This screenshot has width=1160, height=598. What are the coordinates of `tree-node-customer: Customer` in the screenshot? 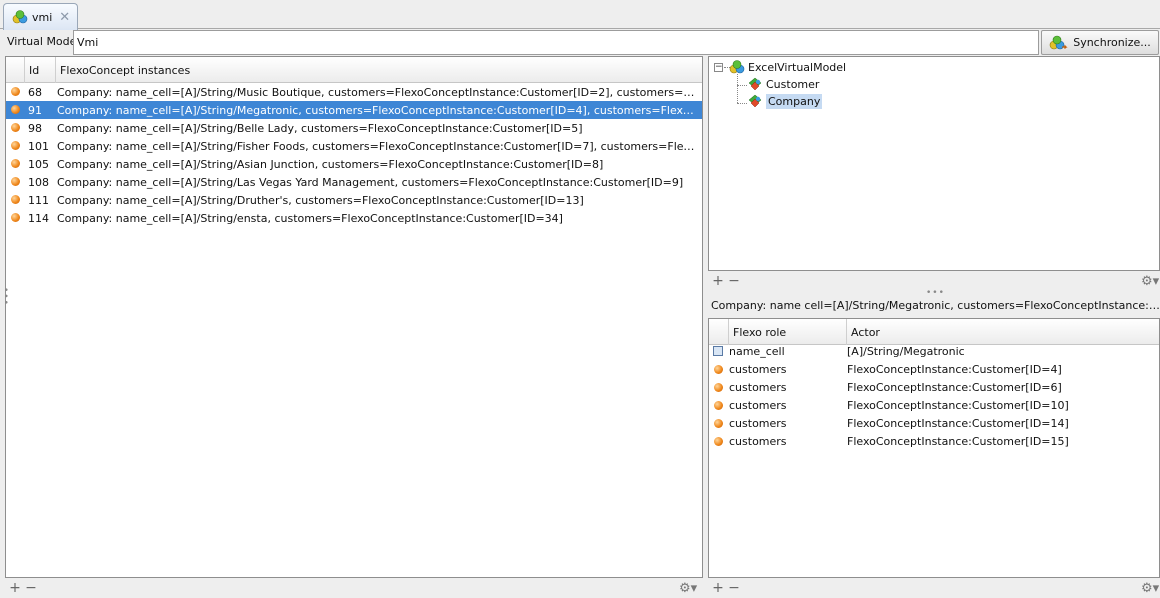 It's located at (783, 84).